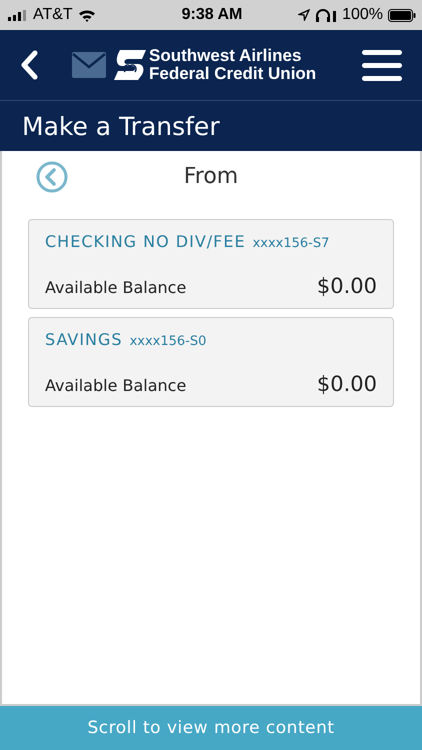  What do you see at coordinates (53, 15) in the screenshot?
I see `carrier-name: AT&T` at bounding box center [53, 15].